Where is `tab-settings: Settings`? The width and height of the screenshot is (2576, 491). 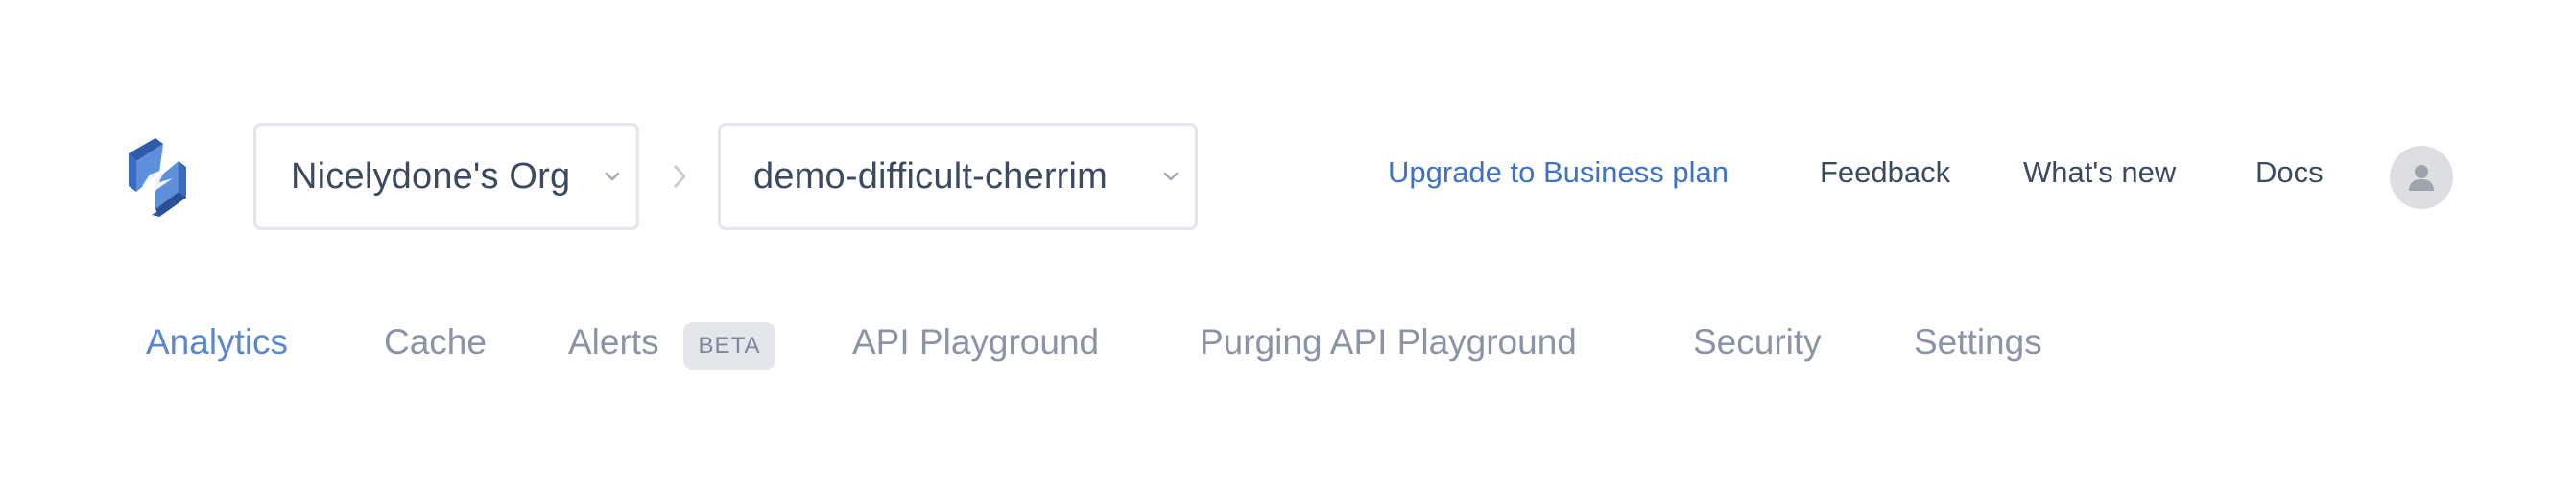 tab-settings: Settings is located at coordinates (1978, 342).